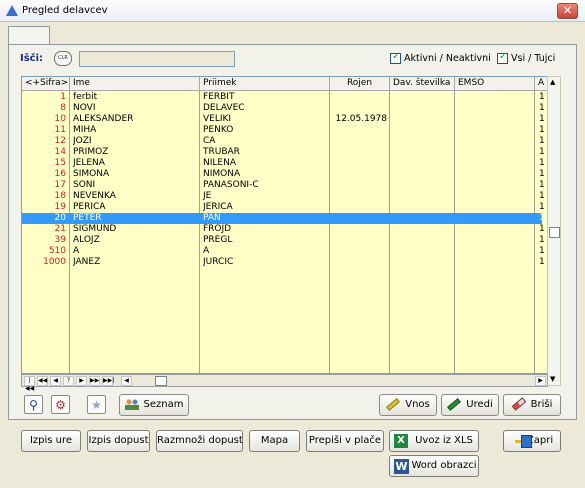 The width and height of the screenshot is (585, 488). What do you see at coordinates (283, 196) in the screenshot?
I see `table-row: 18 NEVENKA JE 1` at bounding box center [283, 196].